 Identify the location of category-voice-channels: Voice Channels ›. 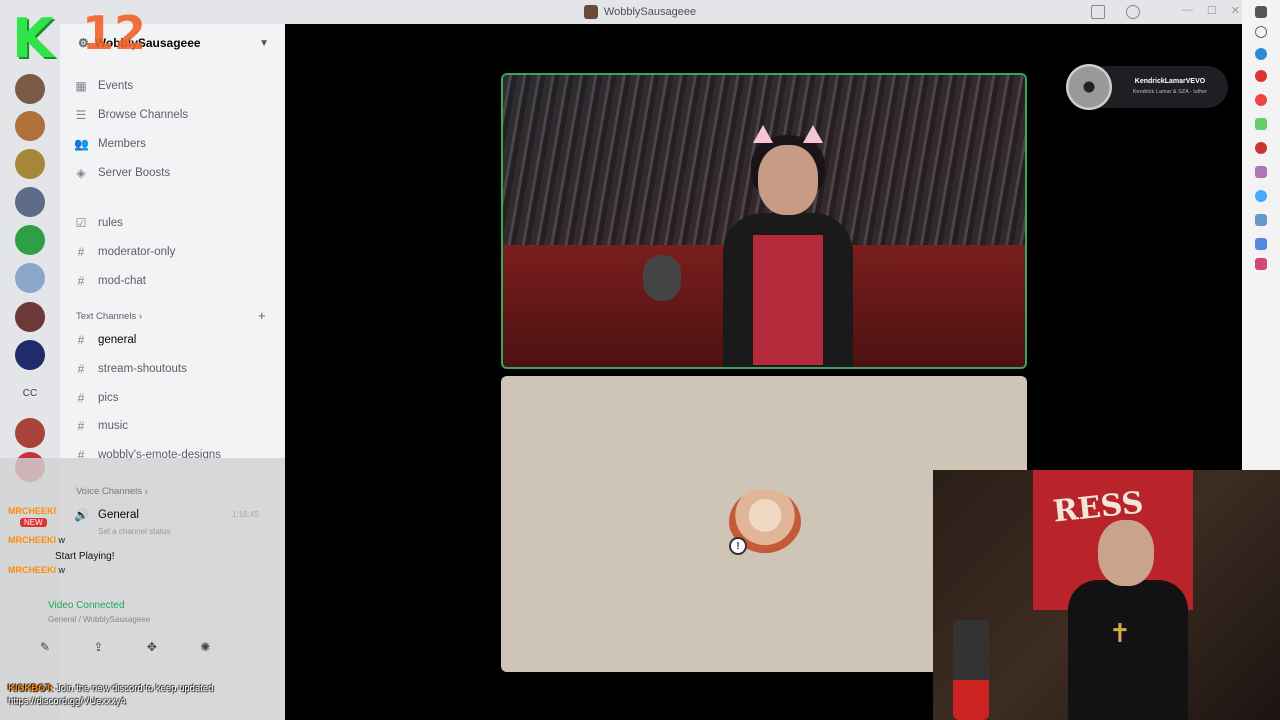
(112, 491).